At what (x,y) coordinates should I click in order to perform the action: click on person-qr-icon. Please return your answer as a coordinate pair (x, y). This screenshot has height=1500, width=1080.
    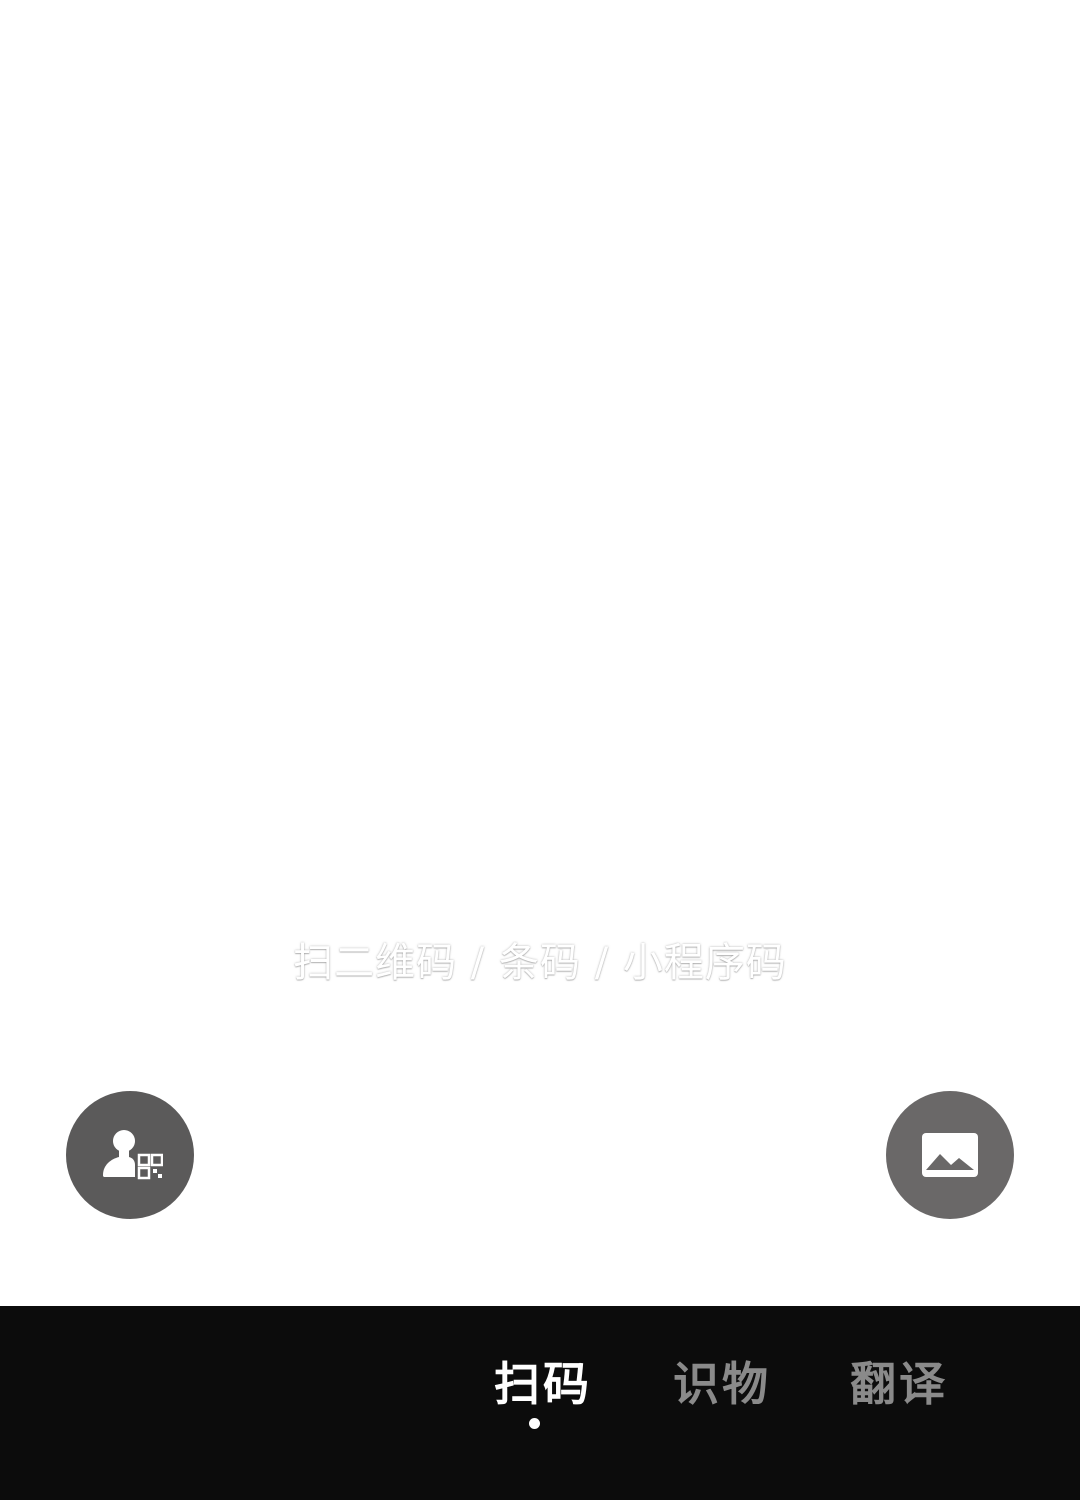
    Looking at the image, I should click on (130, 1155).